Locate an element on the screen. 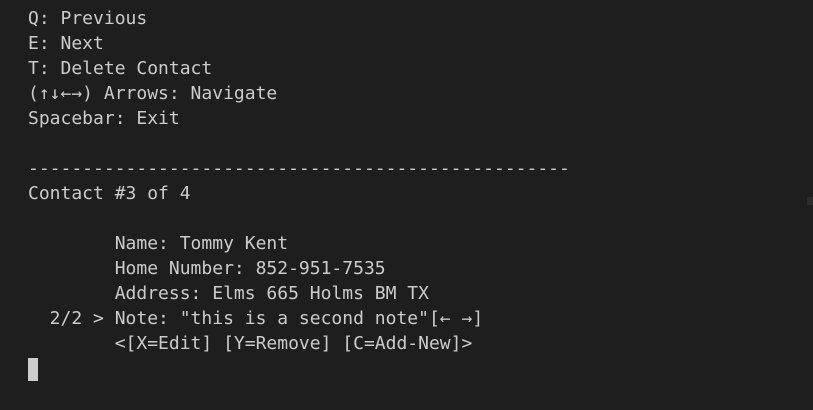 The image size is (813, 410). scrollbar-thumb is located at coordinates (810, 201).